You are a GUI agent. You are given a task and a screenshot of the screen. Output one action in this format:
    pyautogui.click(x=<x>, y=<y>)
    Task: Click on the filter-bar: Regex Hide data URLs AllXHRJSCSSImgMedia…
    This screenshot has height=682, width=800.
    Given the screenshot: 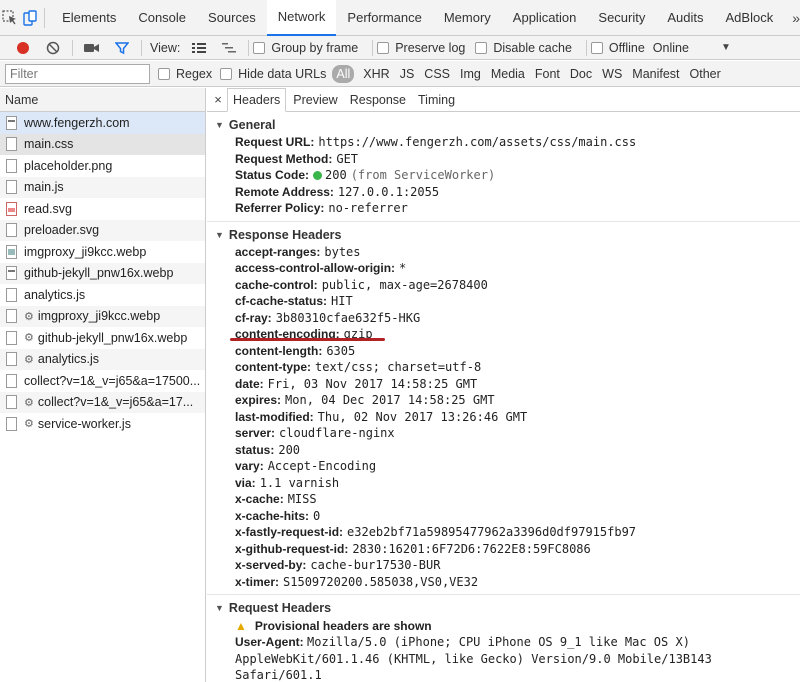 What is the action you would take?
    pyautogui.click(x=400, y=74)
    